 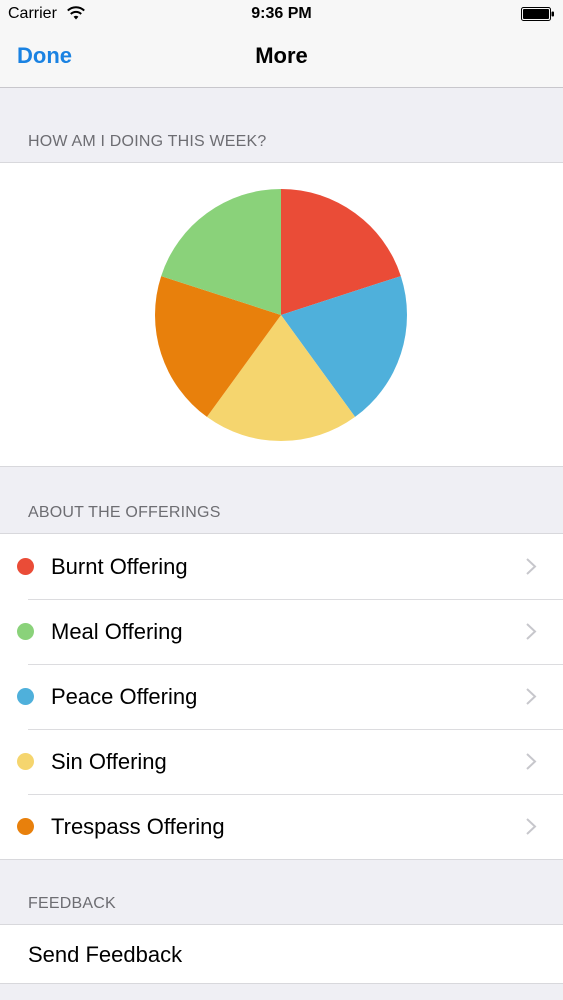 What do you see at coordinates (281, 631) in the screenshot?
I see `offering-row-meal: Meal Offering` at bounding box center [281, 631].